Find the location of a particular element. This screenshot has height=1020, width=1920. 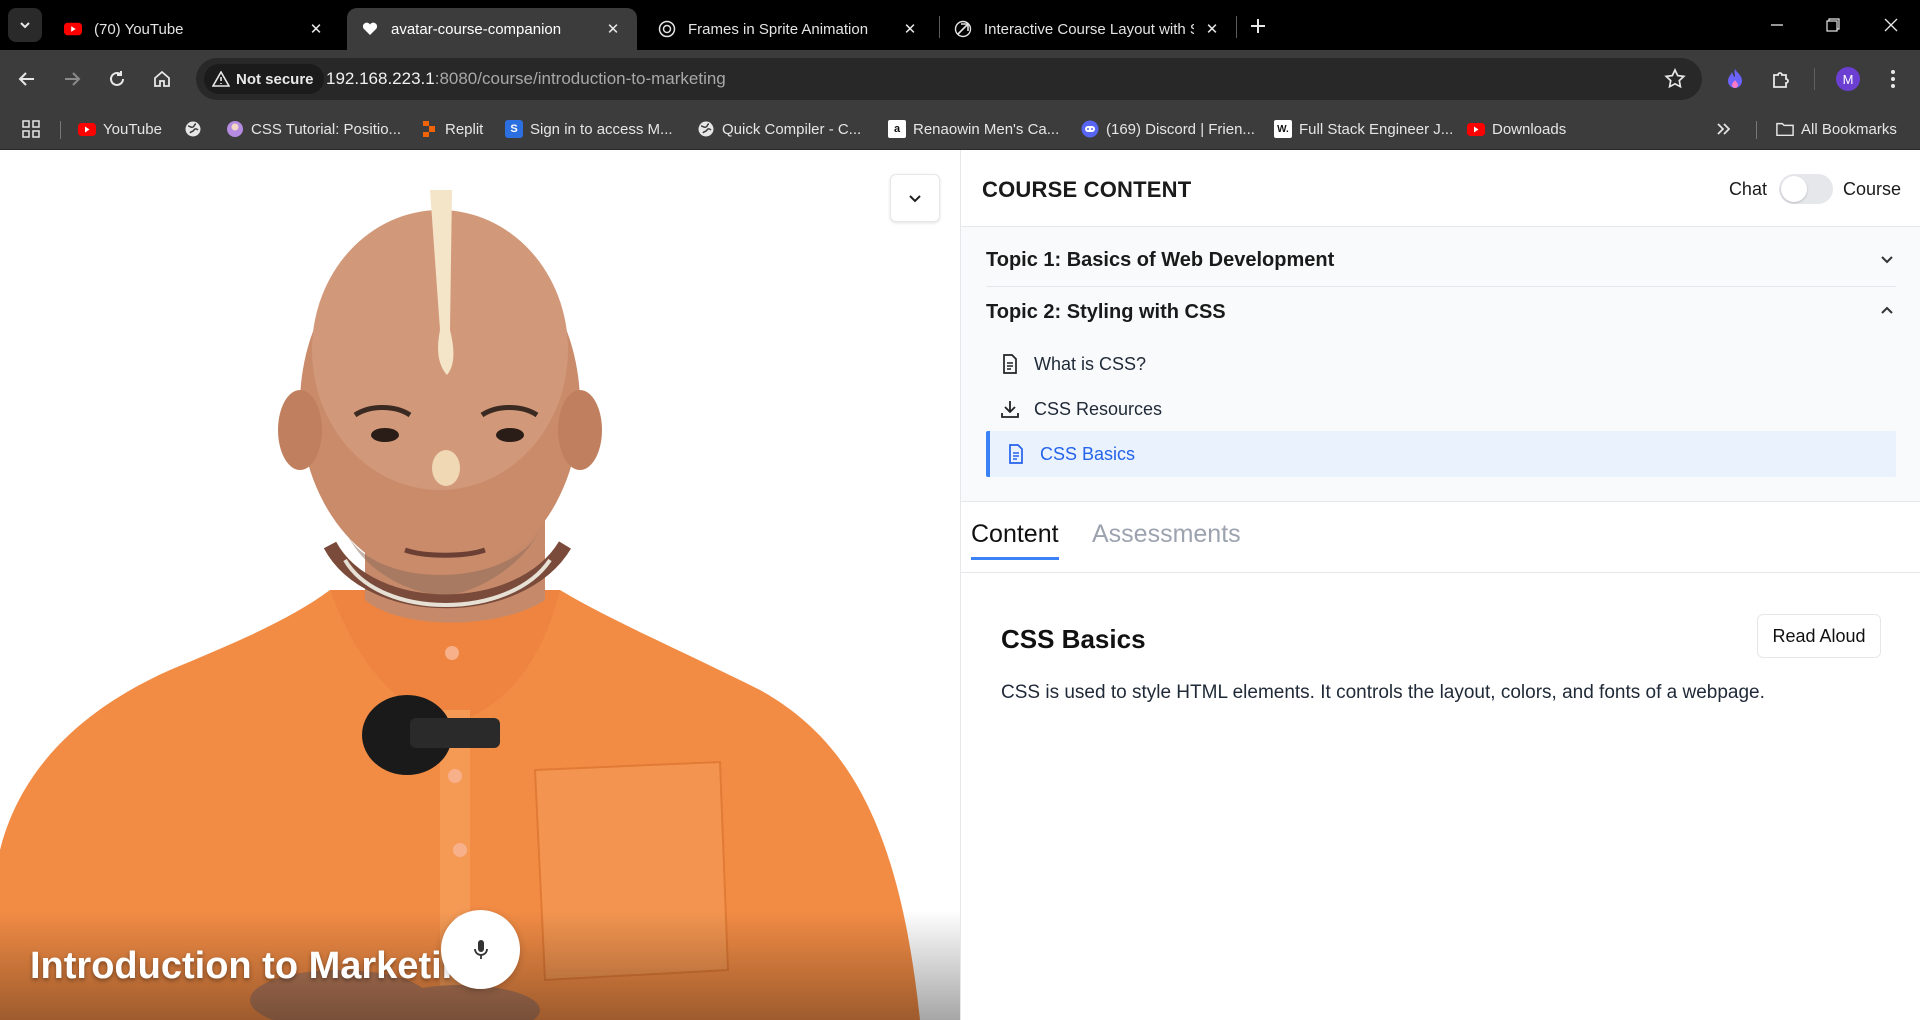

tab-search-button is located at coordinates (25, 25).